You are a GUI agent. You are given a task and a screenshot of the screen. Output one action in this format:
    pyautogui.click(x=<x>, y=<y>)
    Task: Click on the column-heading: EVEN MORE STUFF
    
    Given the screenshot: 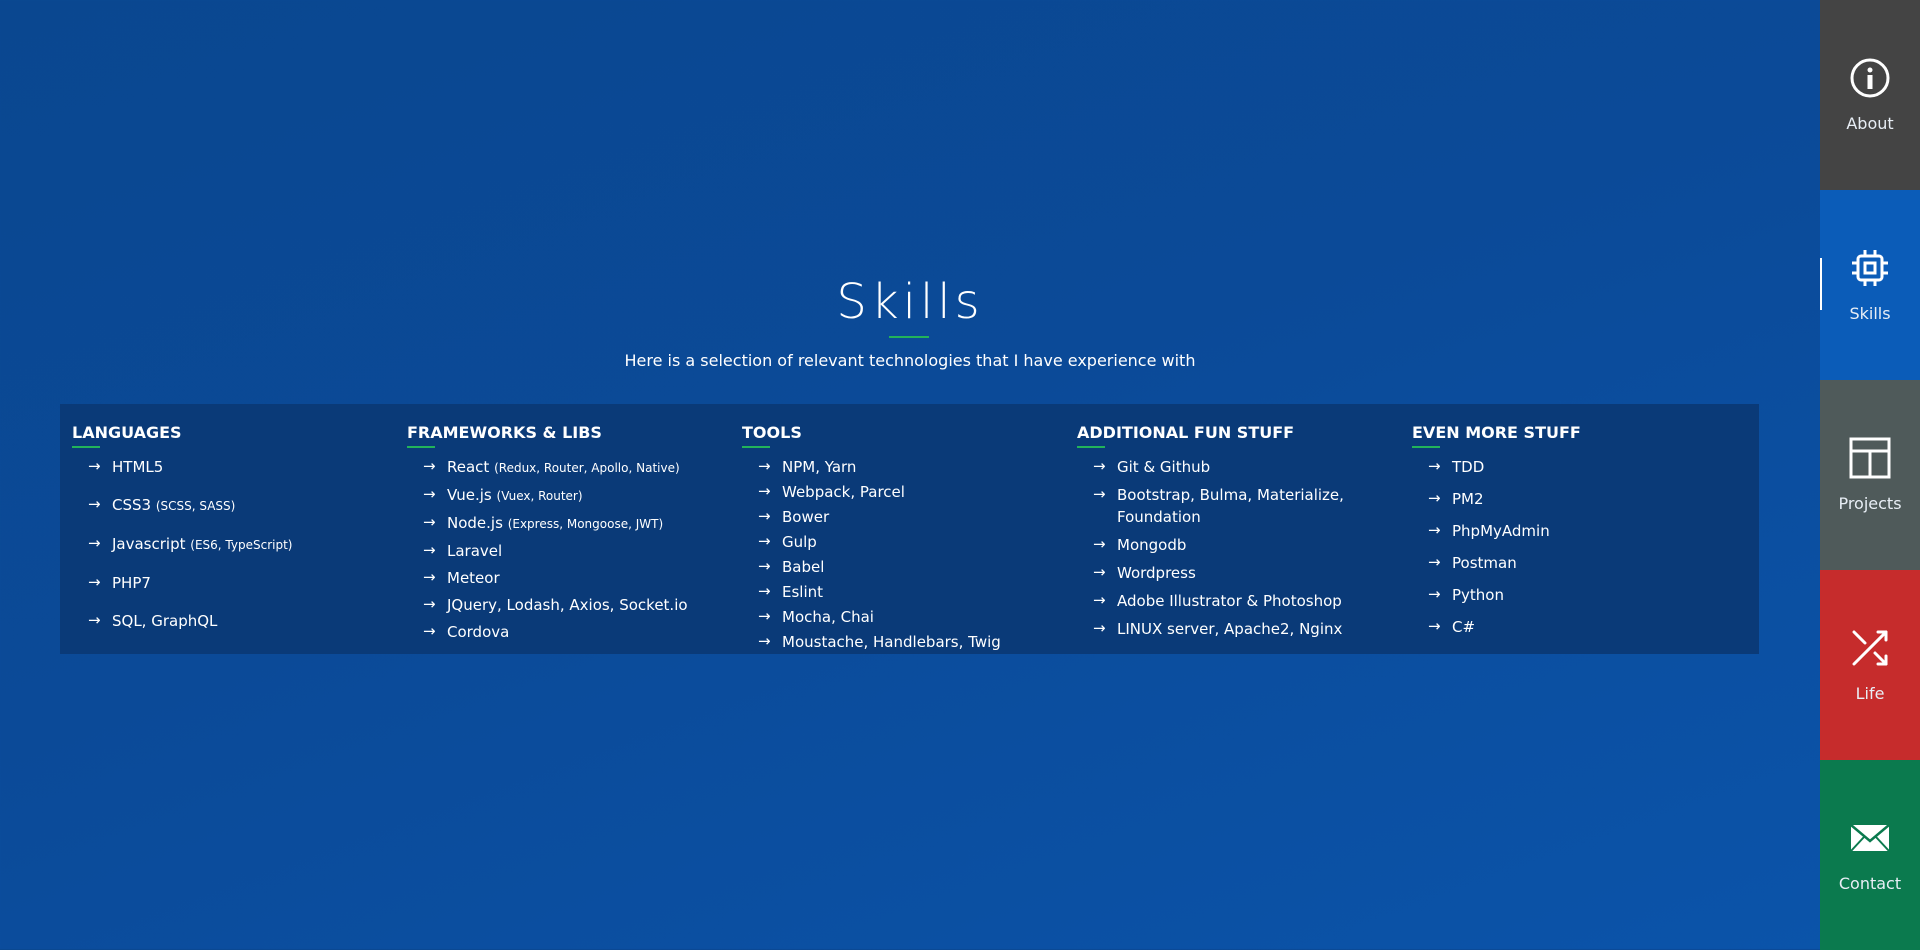 What is the action you would take?
    pyautogui.click(x=1579, y=435)
    